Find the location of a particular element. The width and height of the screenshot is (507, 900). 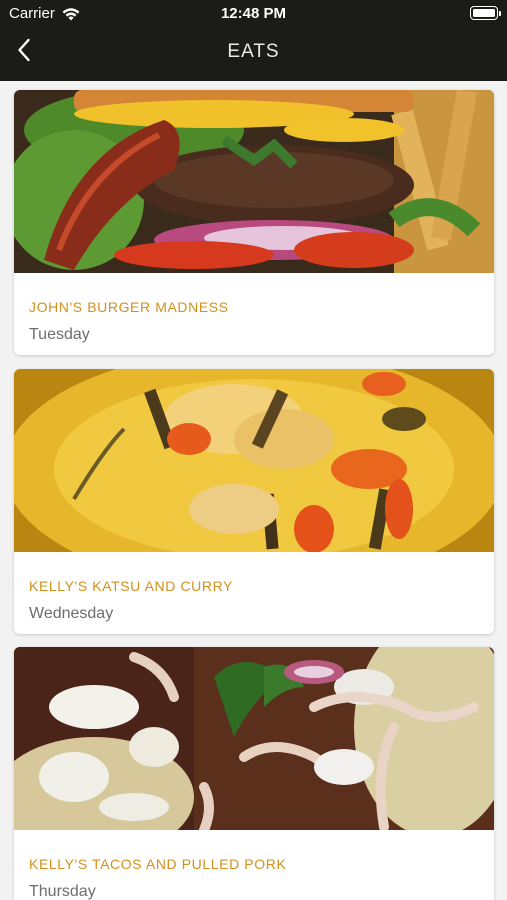

clock: 12:48 PM is located at coordinates (253, 13).